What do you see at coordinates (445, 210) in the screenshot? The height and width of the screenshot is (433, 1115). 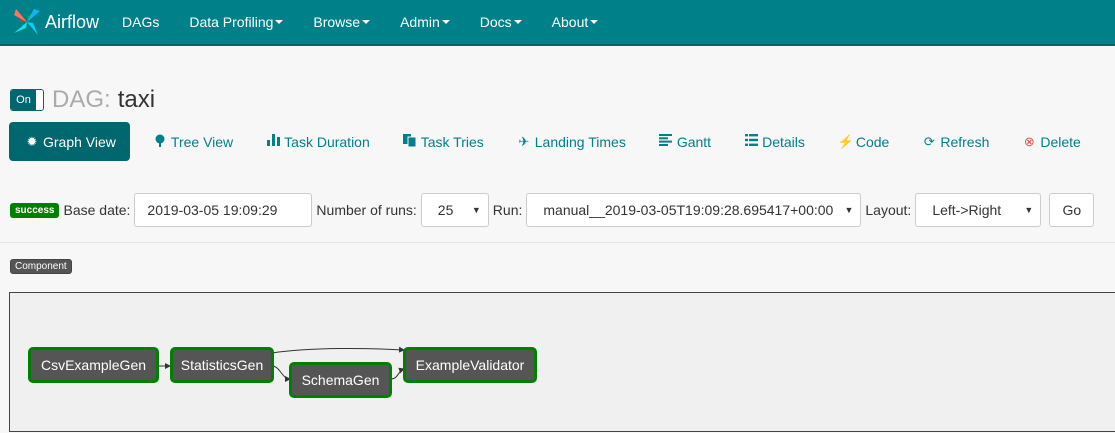 I see `num-runs-value: 25` at bounding box center [445, 210].